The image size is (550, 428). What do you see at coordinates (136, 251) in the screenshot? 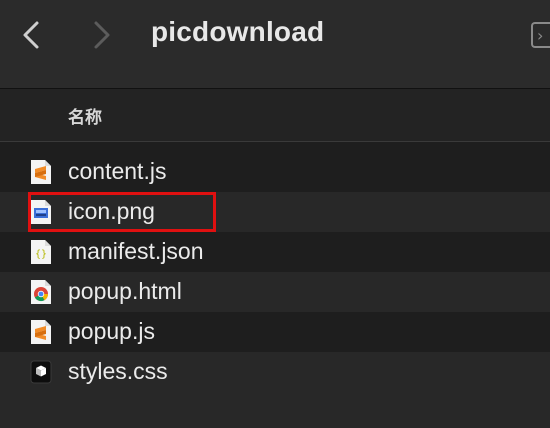
I see `file-name: manifest.json` at bounding box center [136, 251].